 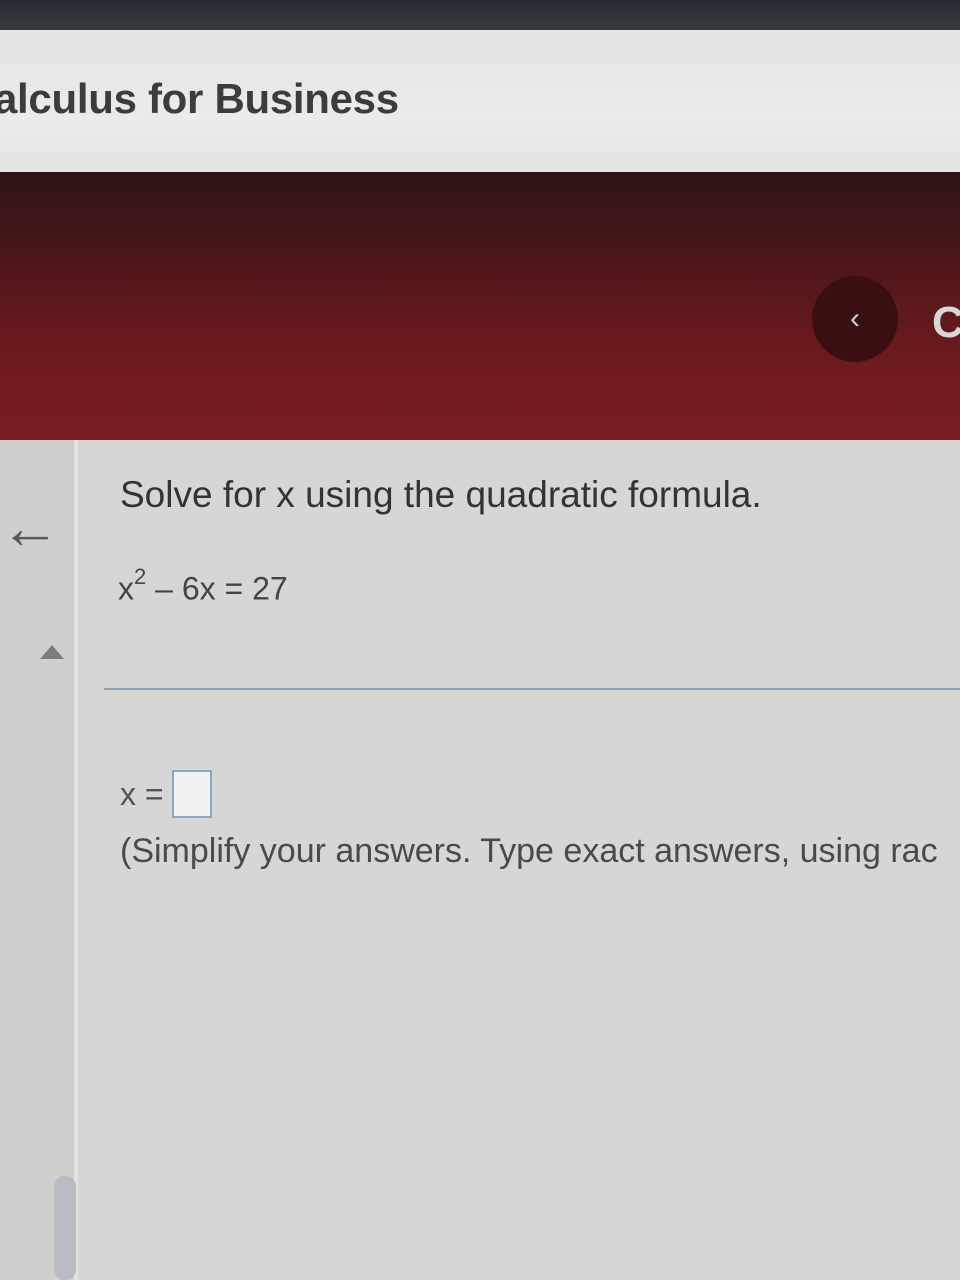 What do you see at coordinates (142, 793) in the screenshot?
I see `answer-label: x =` at bounding box center [142, 793].